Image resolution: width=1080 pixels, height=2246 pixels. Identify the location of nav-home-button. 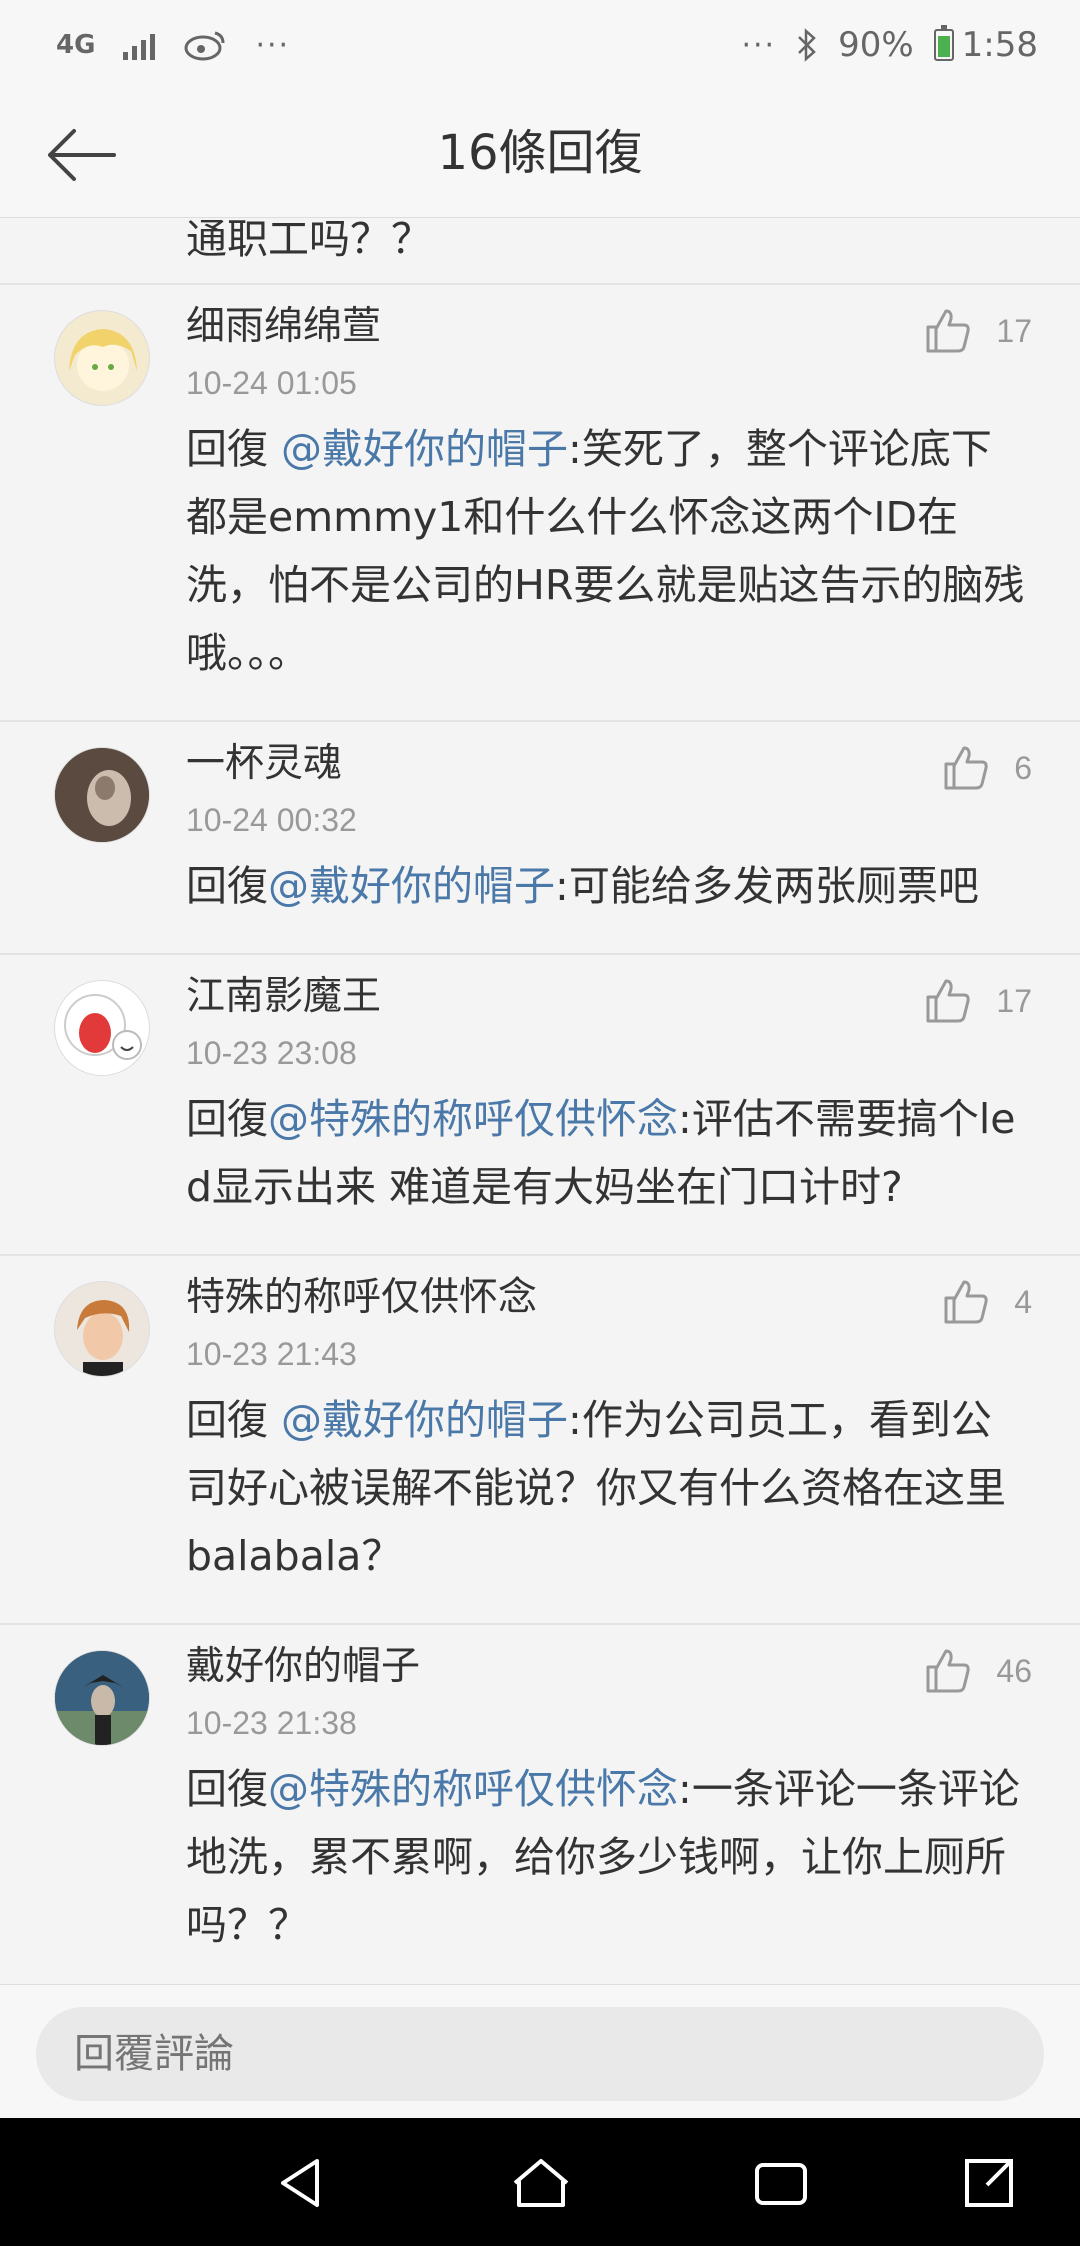
(541, 2183).